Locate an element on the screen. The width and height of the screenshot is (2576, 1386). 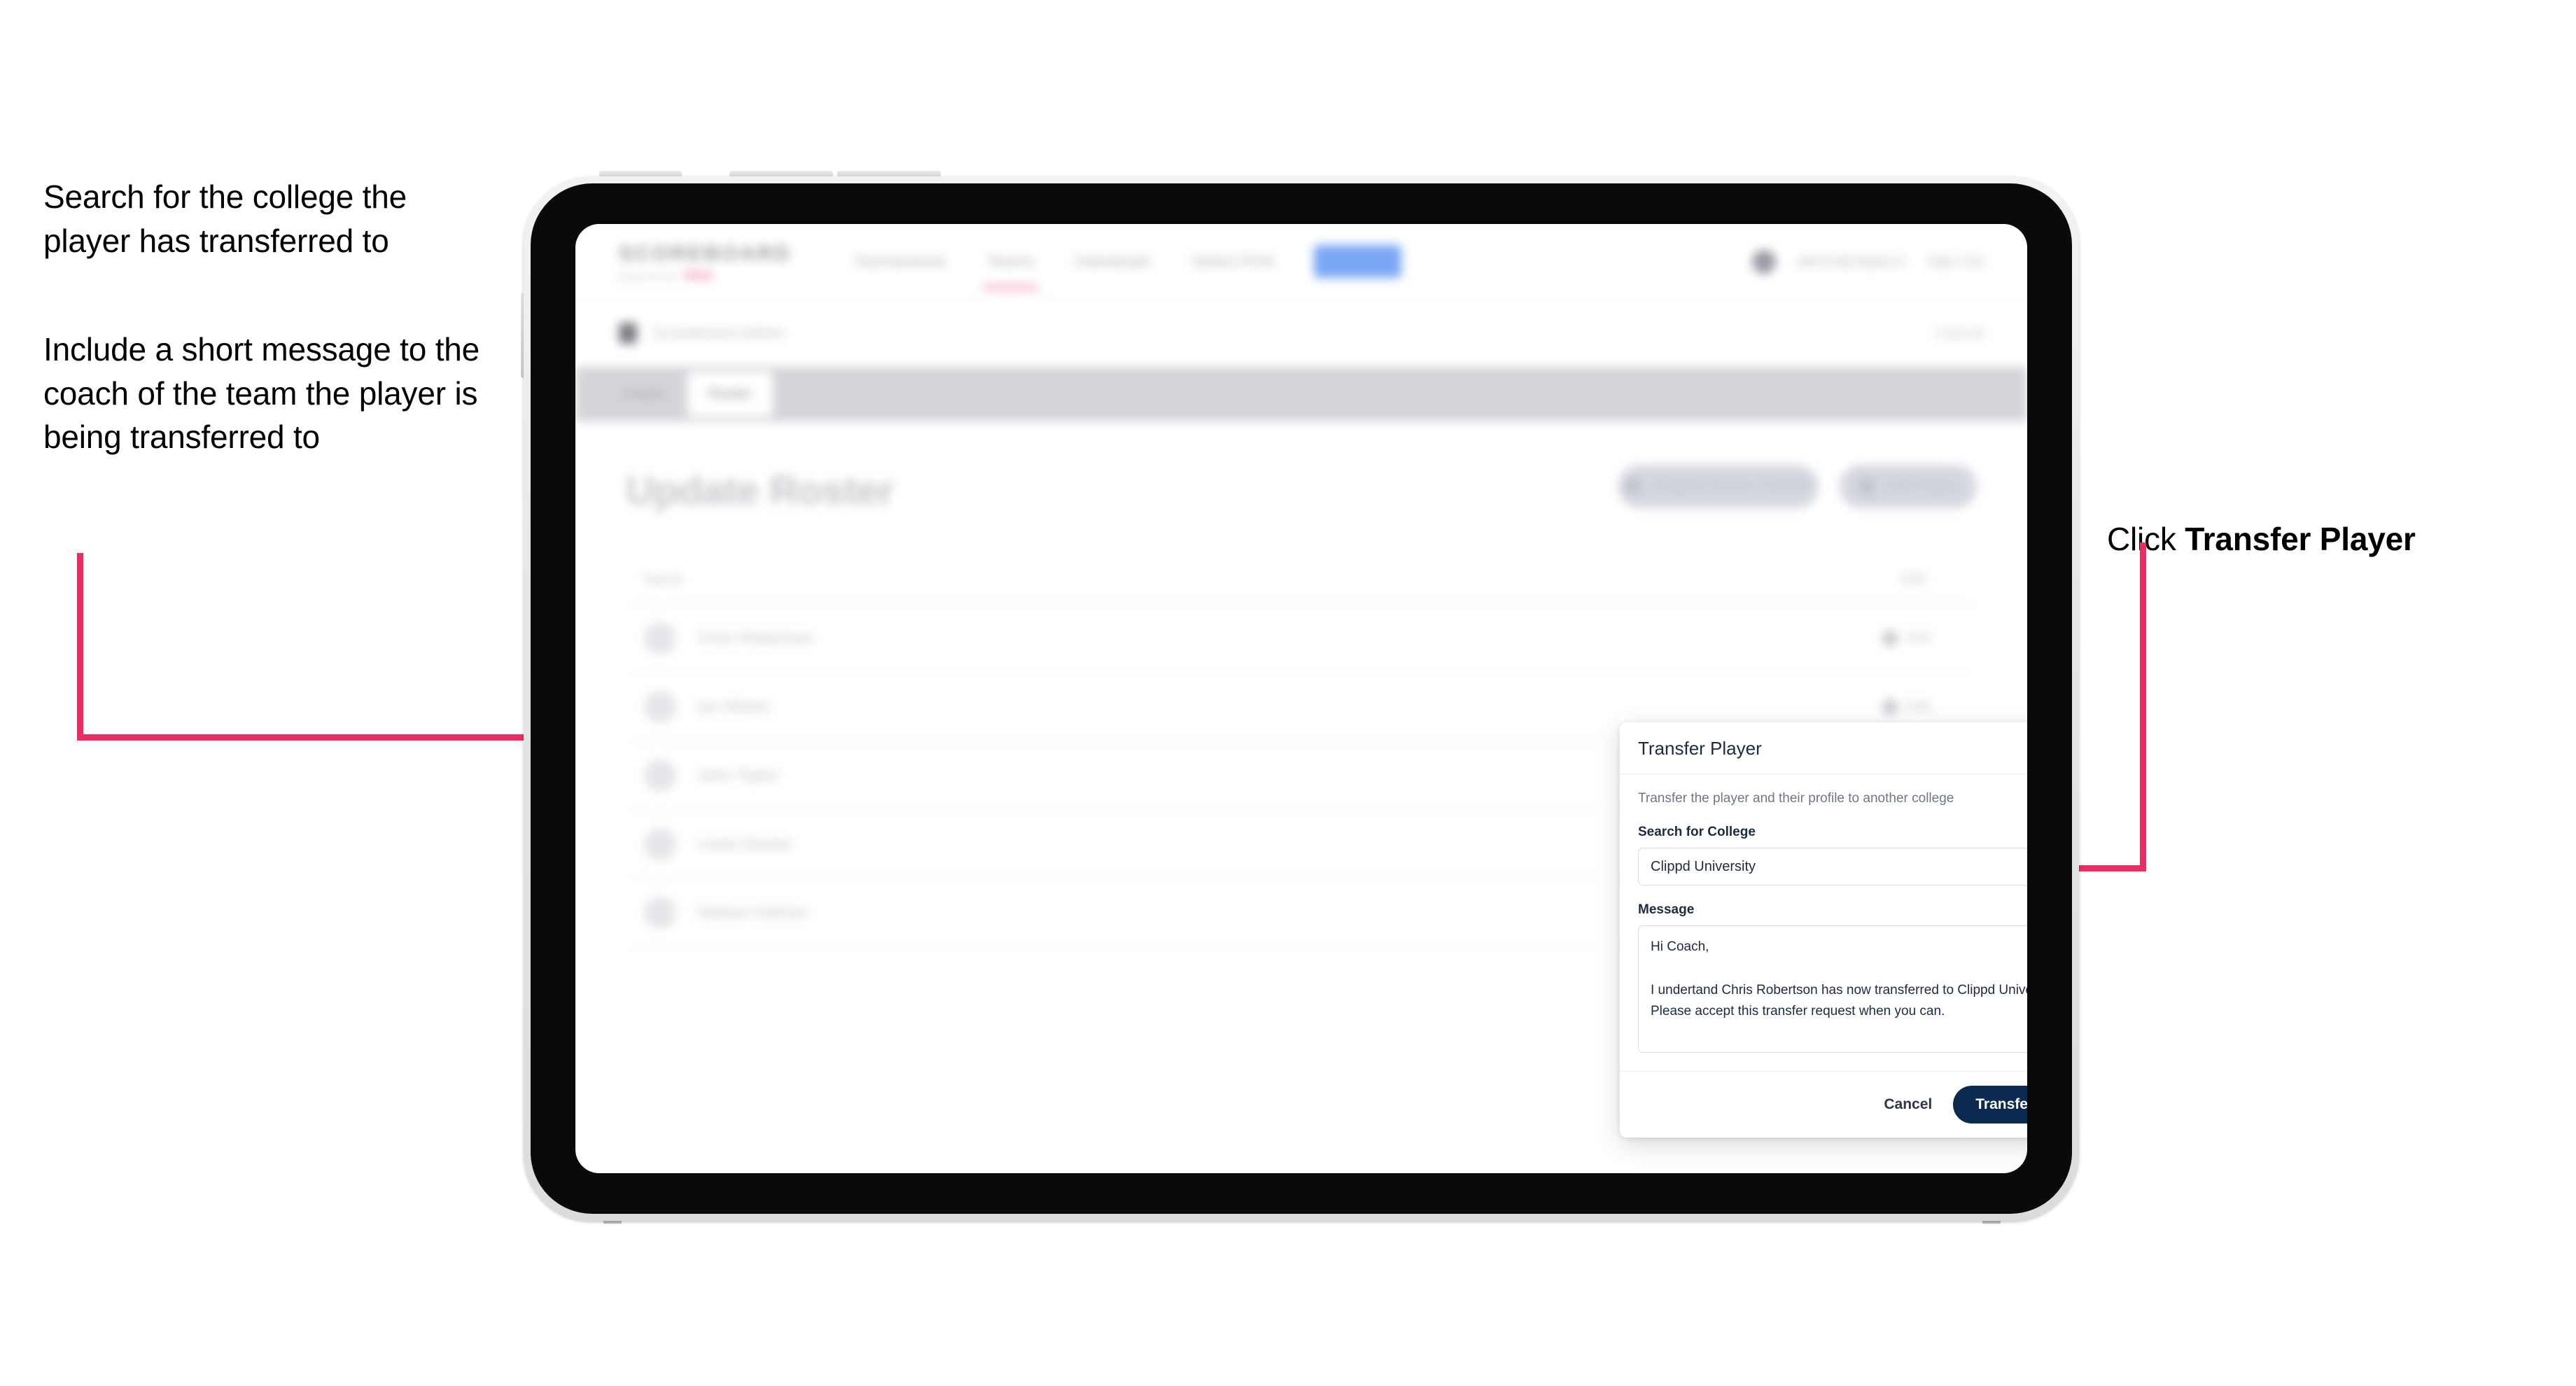
request-roster-transfer-button: Request Roster Transfer is located at coordinates (1718, 486).